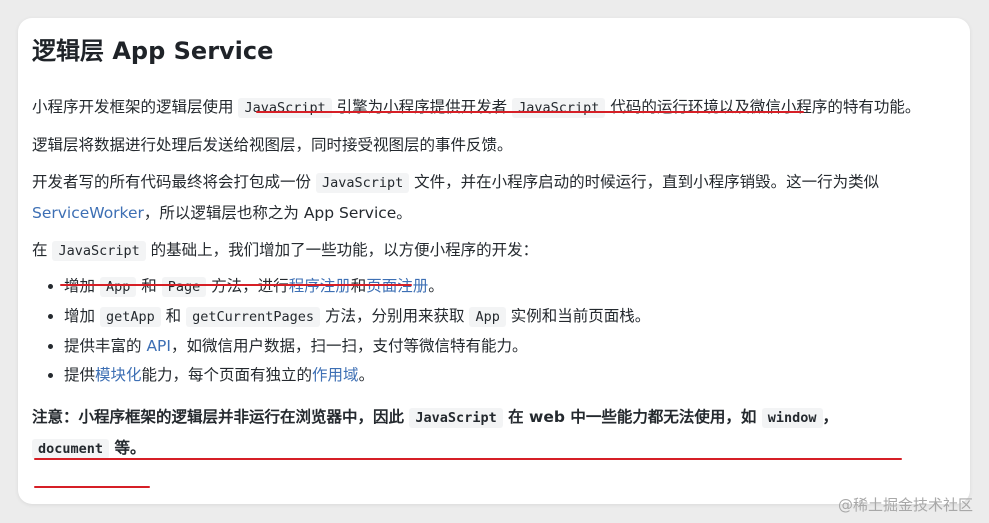  What do you see at coordinates (80, 375) in the screenshot?
I see `text: 提供` at bounding box center [80, 375].